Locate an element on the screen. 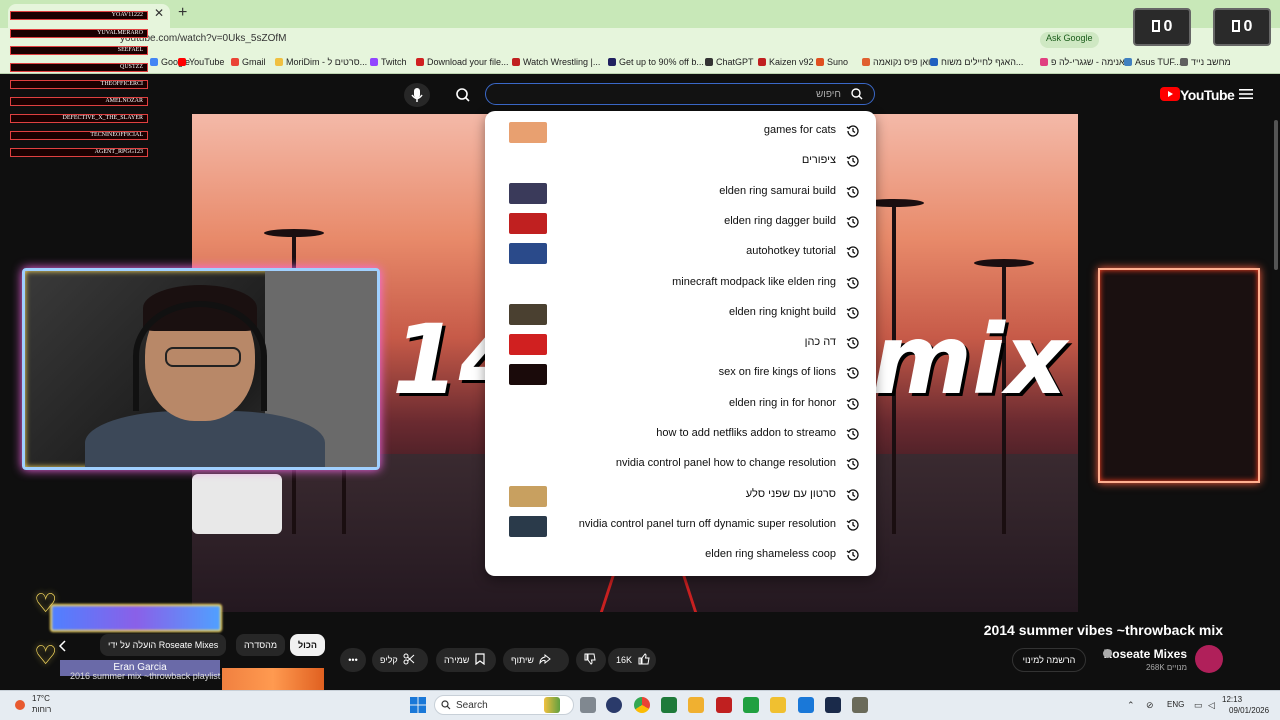 The image size is (1280, 720). search-suggestion-item: elden ring knight build is located at coordinates (680, 314).